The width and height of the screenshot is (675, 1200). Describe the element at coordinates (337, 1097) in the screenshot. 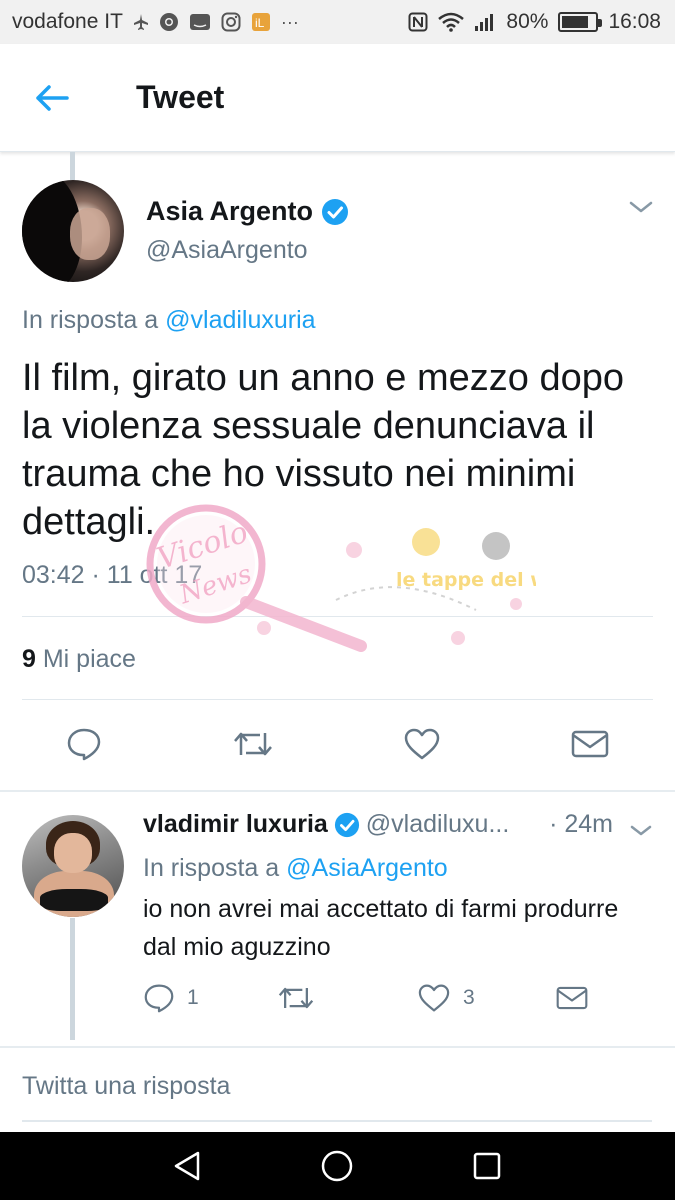

I see `compose-reply-input: Twitta una risposta` at that location.